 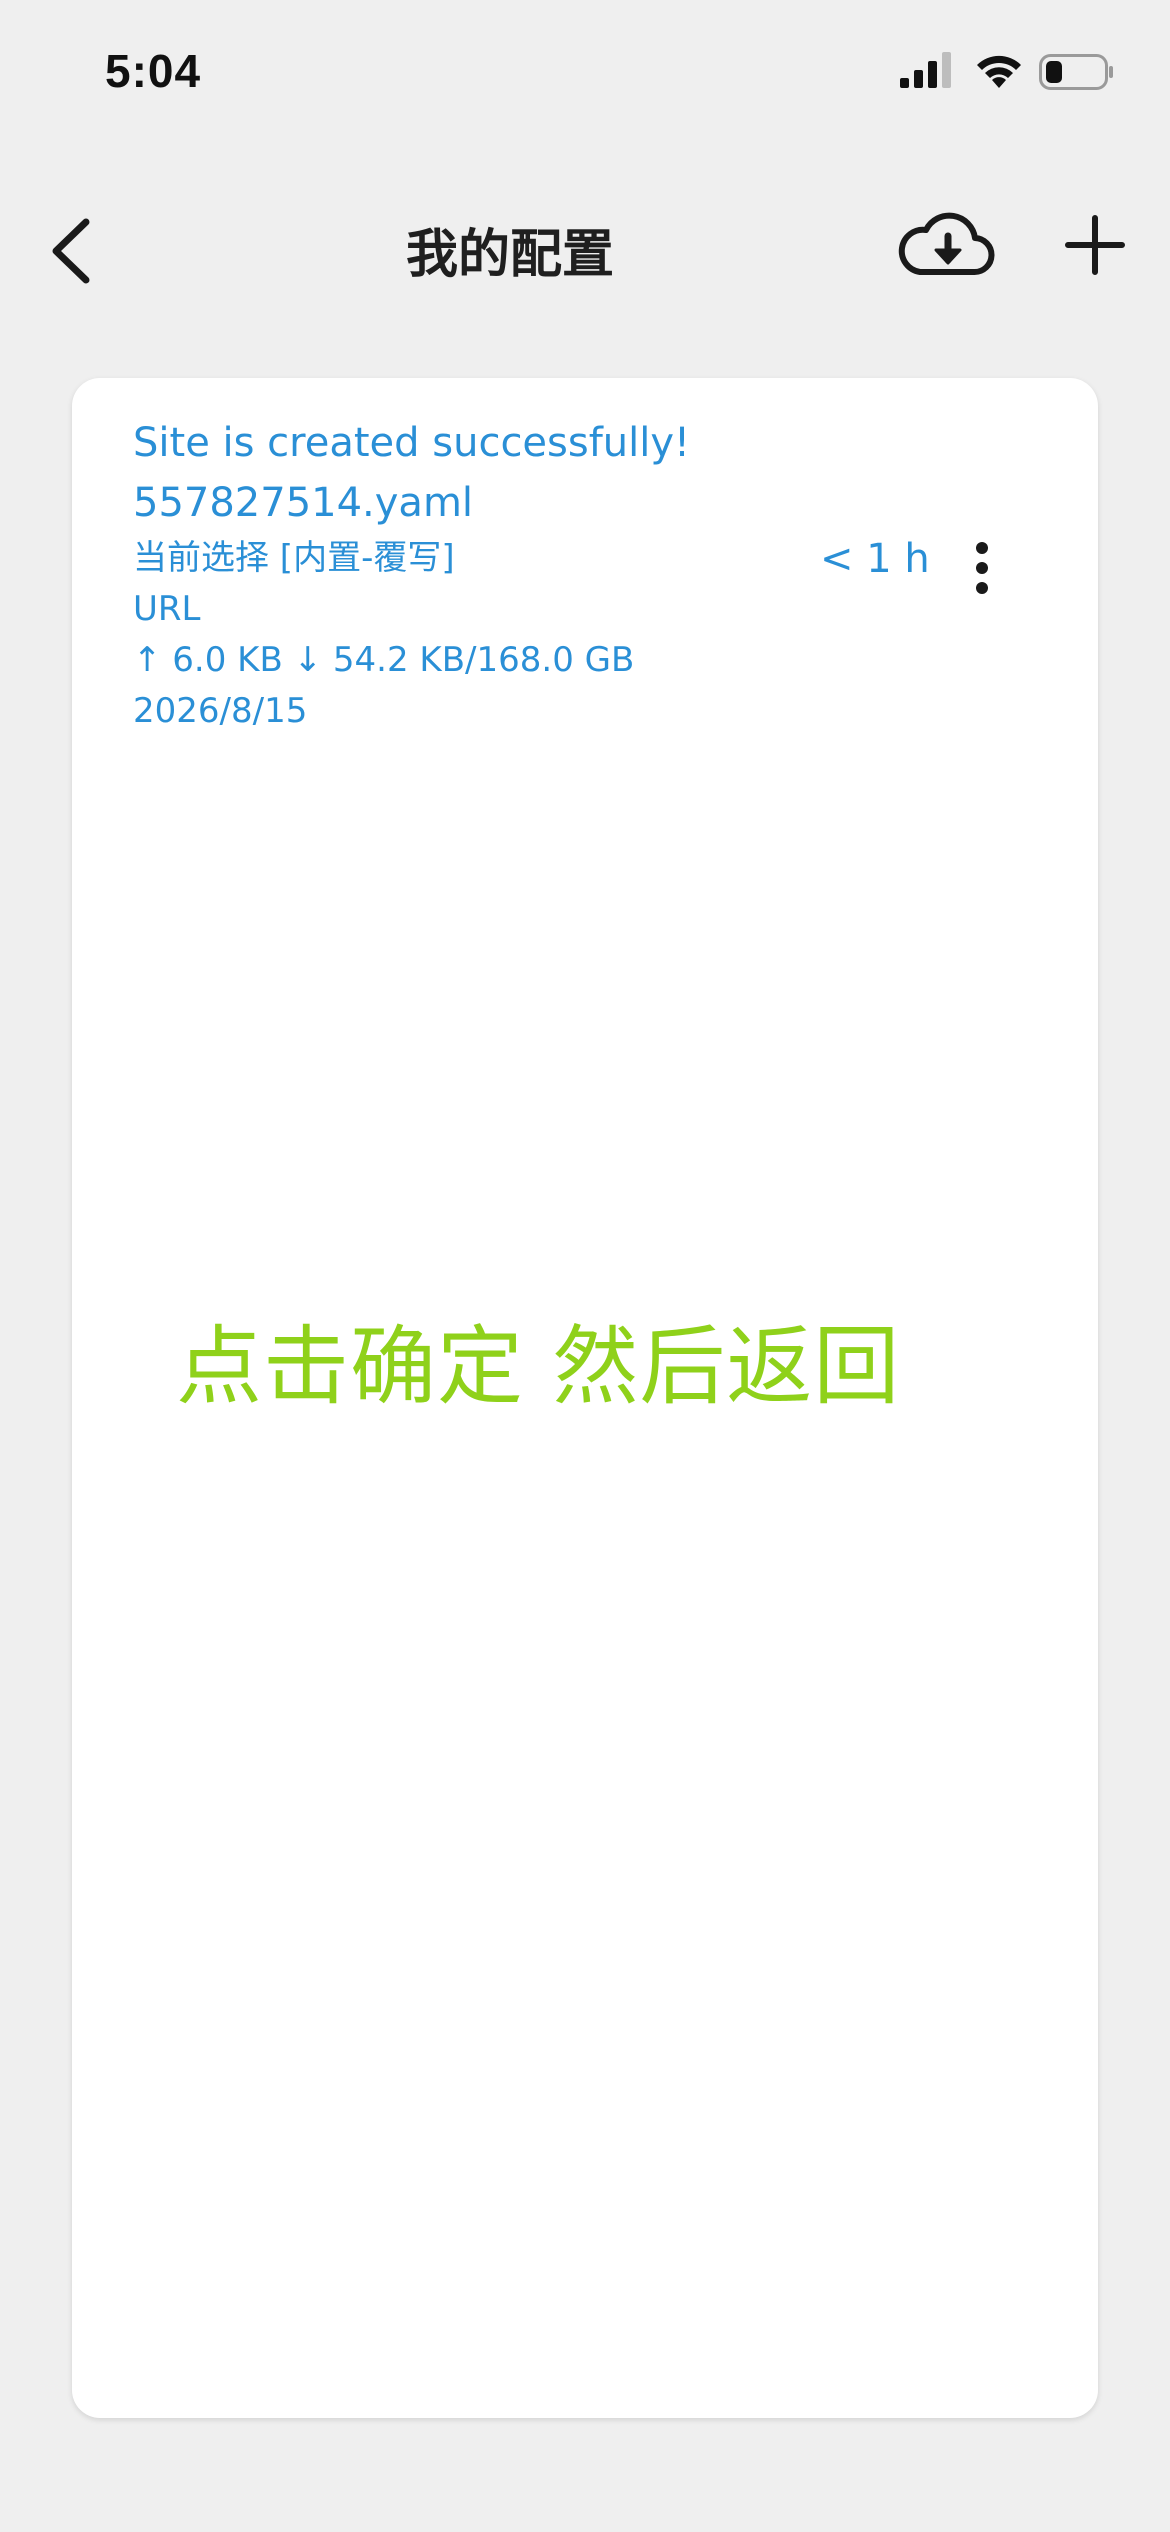 I want to click on add-config-button, so click(x=1095, y=245).